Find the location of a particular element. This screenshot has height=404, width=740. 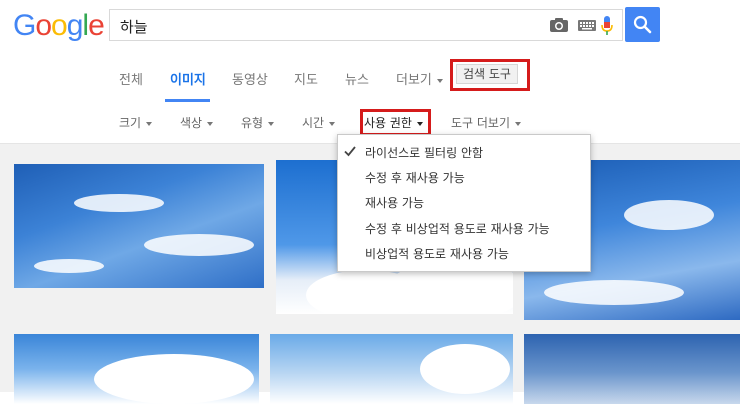

search-input-value: 하늘 is located at coordinates (134, 27).